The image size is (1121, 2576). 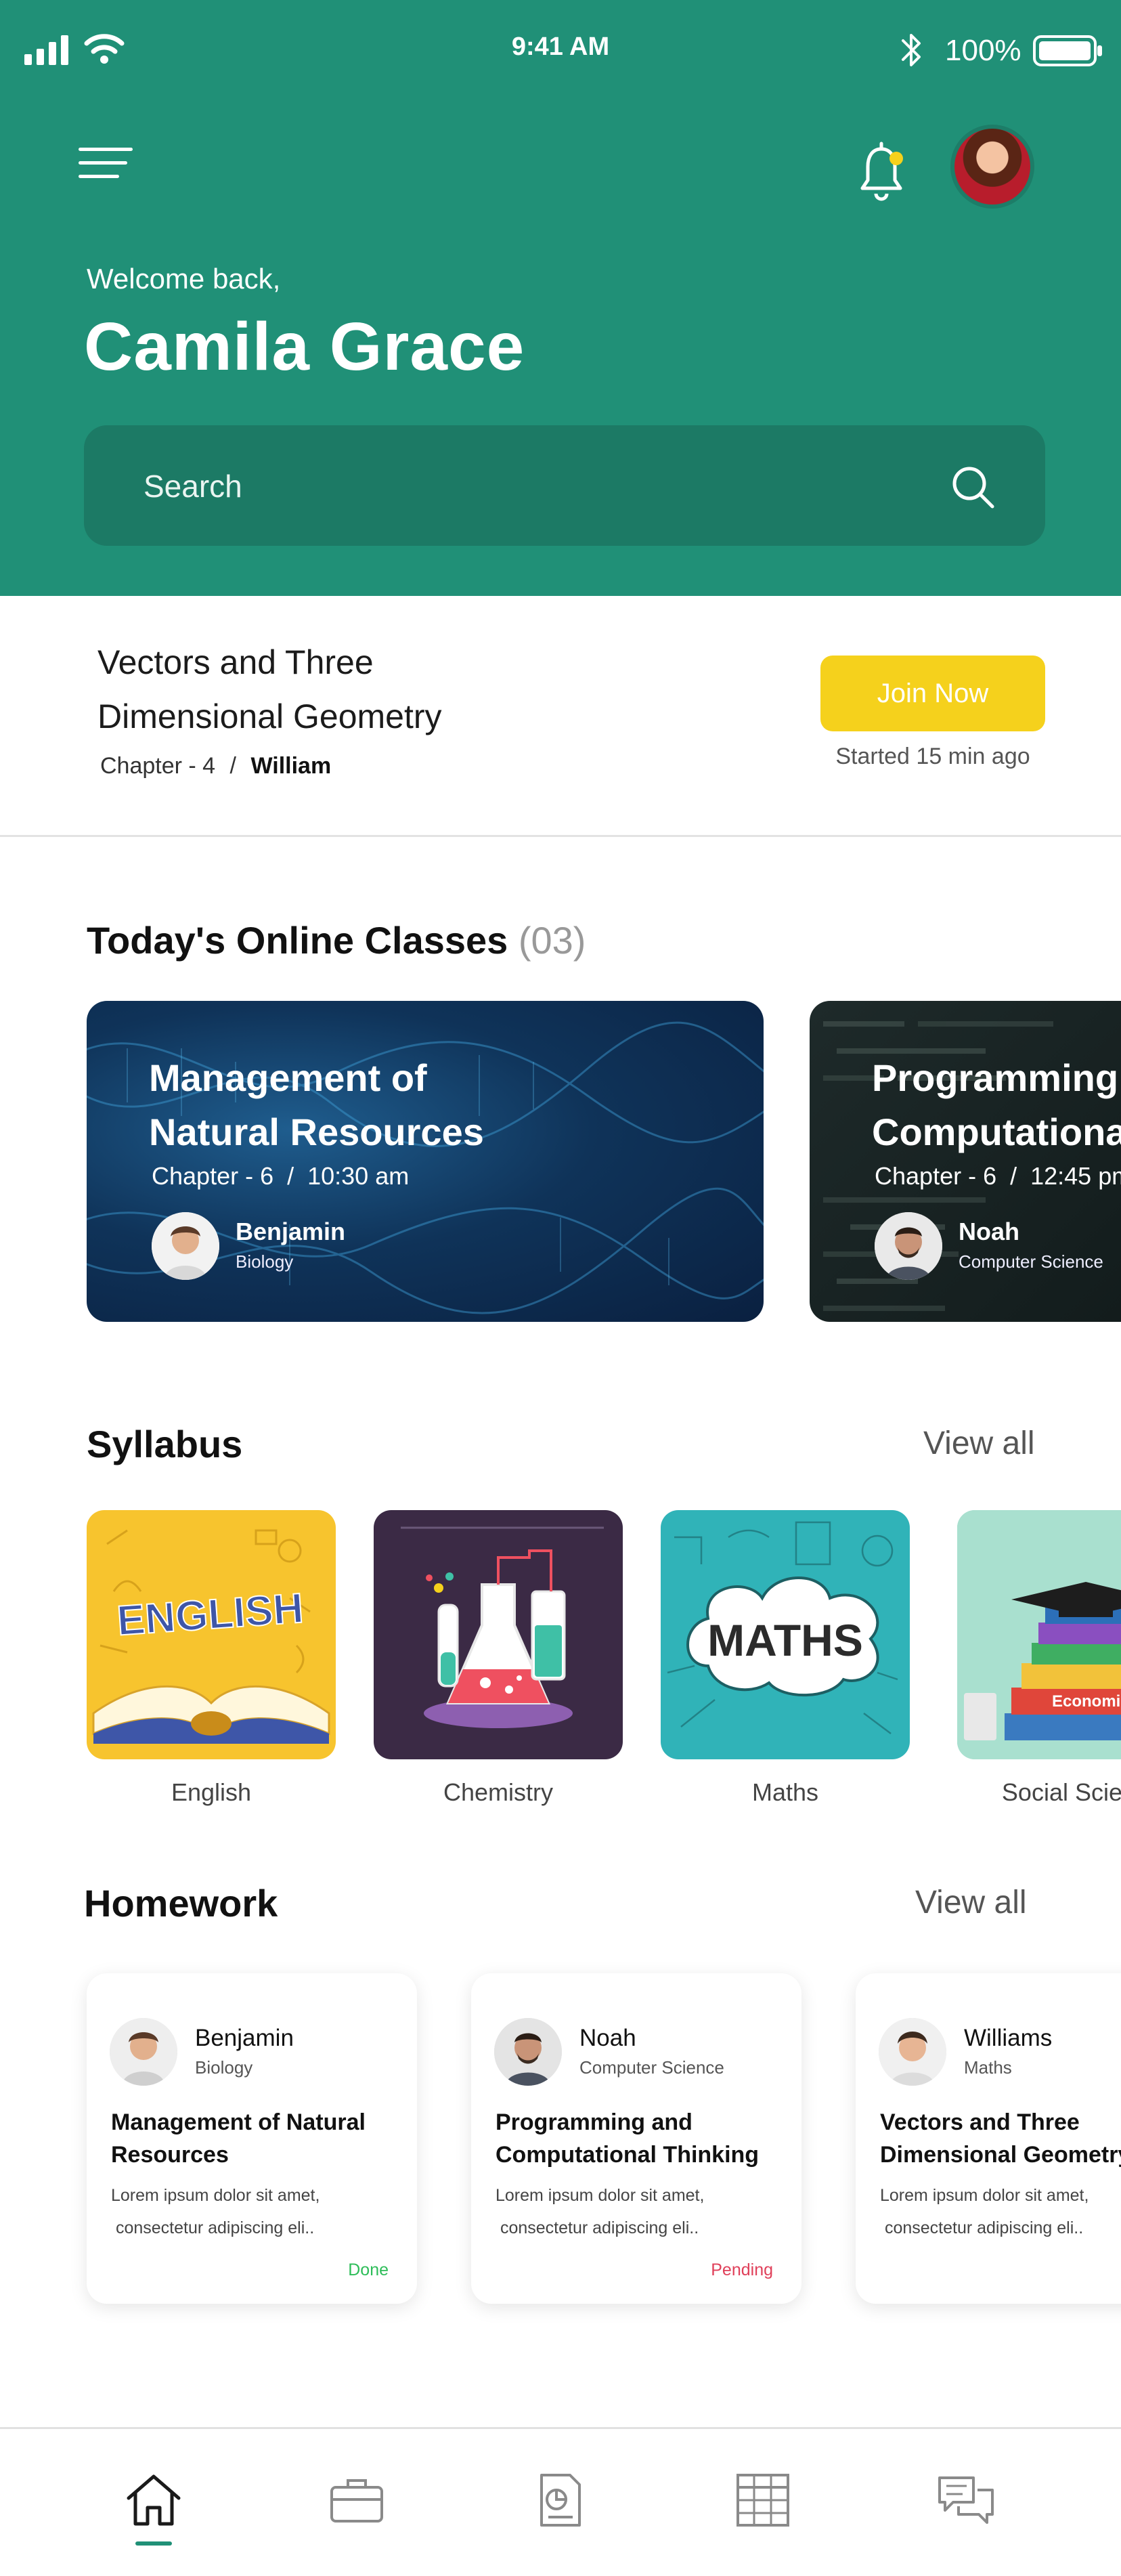 What do you see at coordinates (552, 940) in the screenshot?
I see `online-classes-count: (03)` at bounding box center [552, 940].